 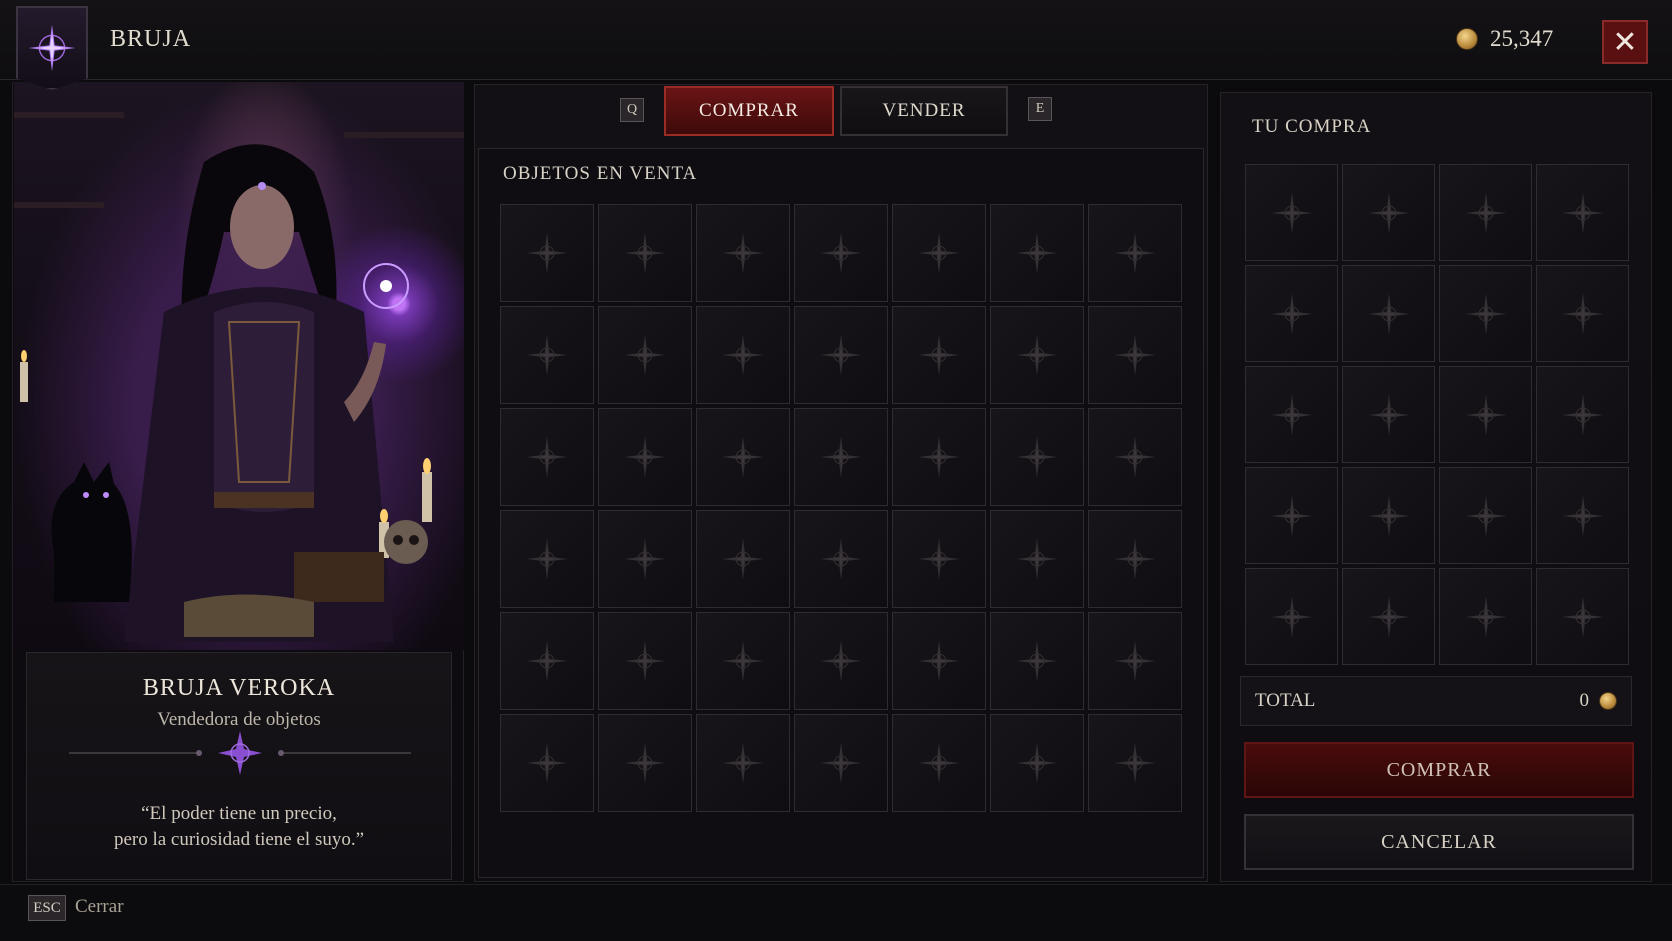 What do you see at coordinates (1285, 700) in the screenshot?
I see `total-label: TOTAL` at bounding box center [1285, 700].